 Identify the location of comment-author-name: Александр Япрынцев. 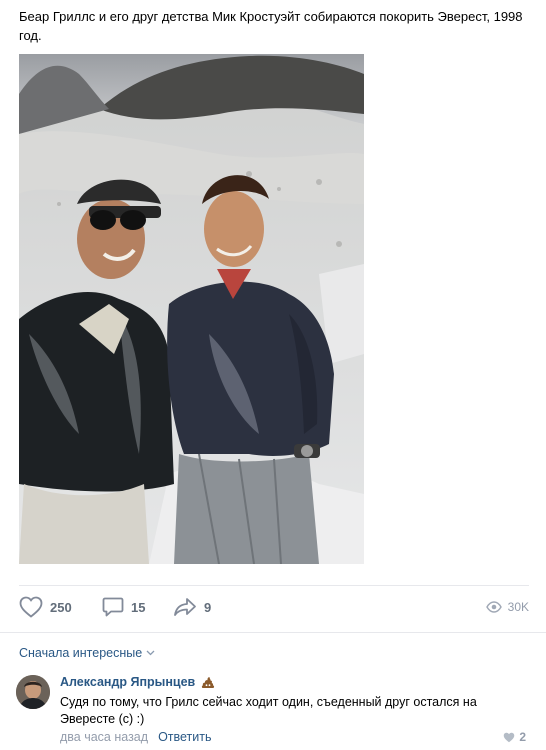
(128, 682).